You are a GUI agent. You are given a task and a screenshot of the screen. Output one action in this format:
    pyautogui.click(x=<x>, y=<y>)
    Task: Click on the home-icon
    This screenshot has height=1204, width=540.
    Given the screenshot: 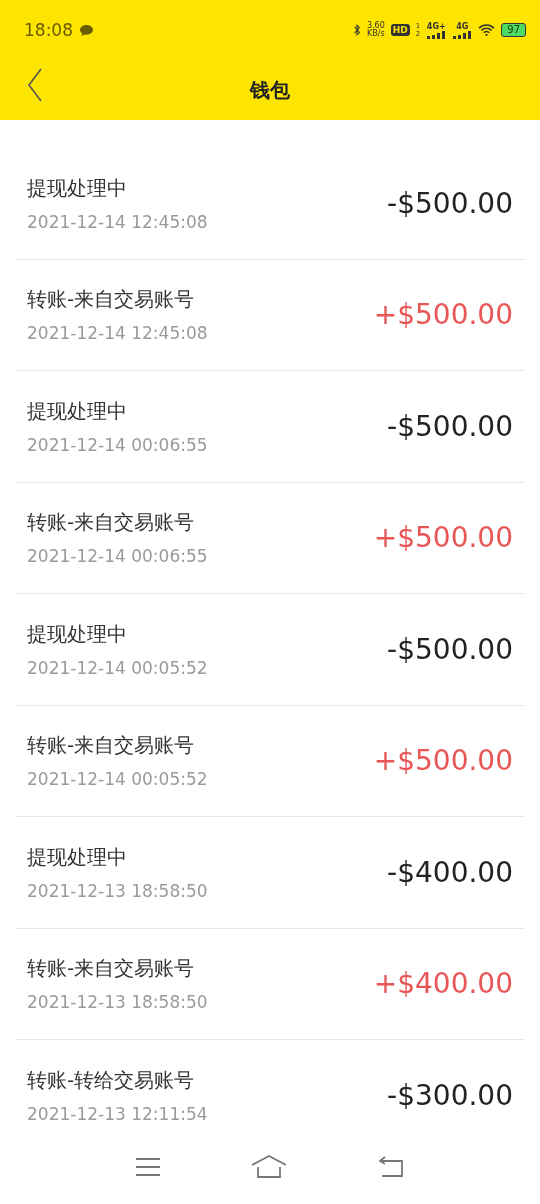 What is the action you would take?
    pyautogui.click(x=269, y=1167)
    